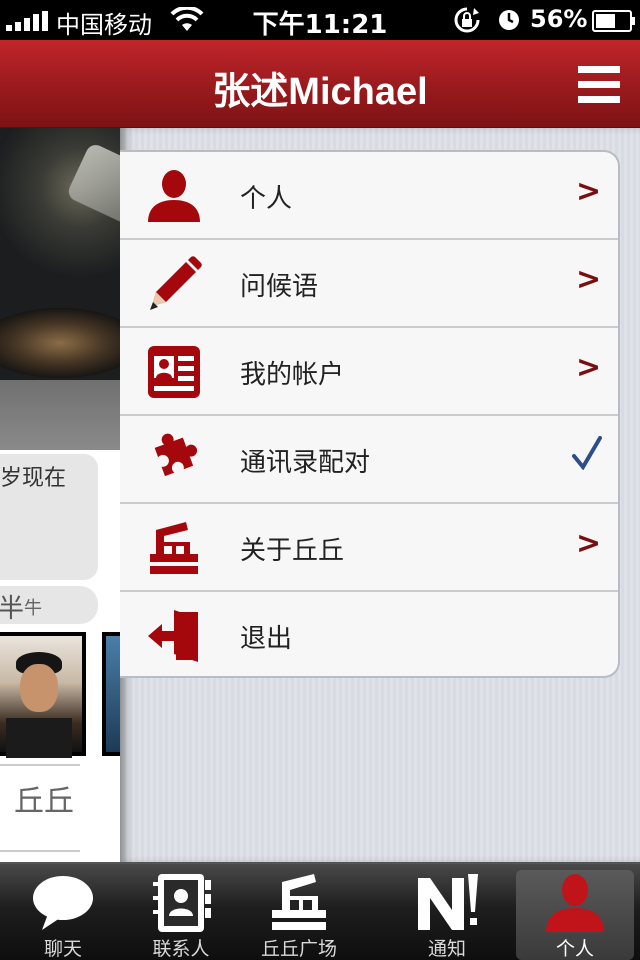 The width and height of the screenshot is (640, 960). What do you see at coordinates (174, 372) in the screenshot?
I see `id-card-icon` at bounding box center [174, 372].